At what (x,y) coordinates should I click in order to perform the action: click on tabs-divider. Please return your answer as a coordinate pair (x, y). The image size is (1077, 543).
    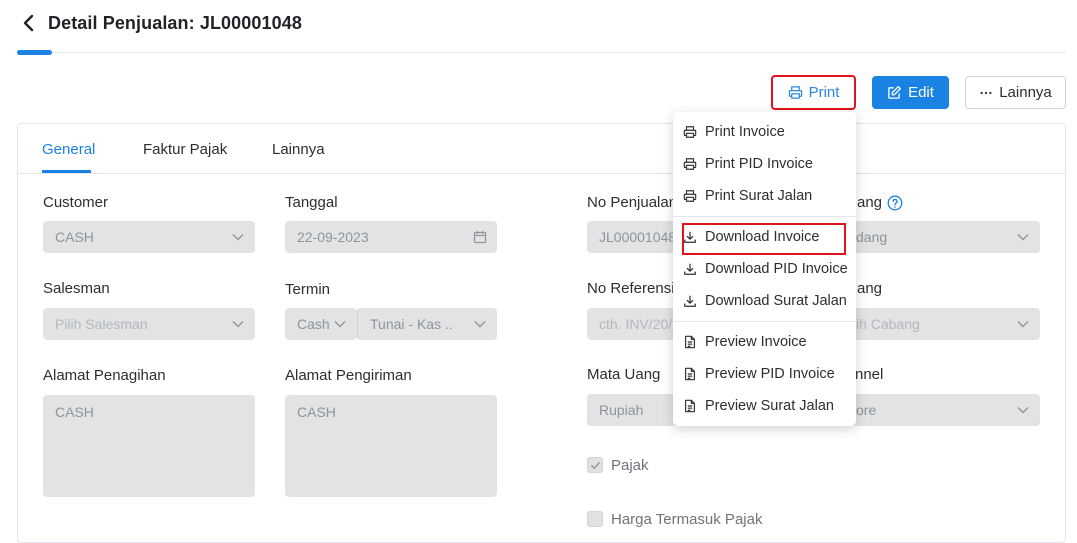
    Looking at the image, I should click on (541, 173).